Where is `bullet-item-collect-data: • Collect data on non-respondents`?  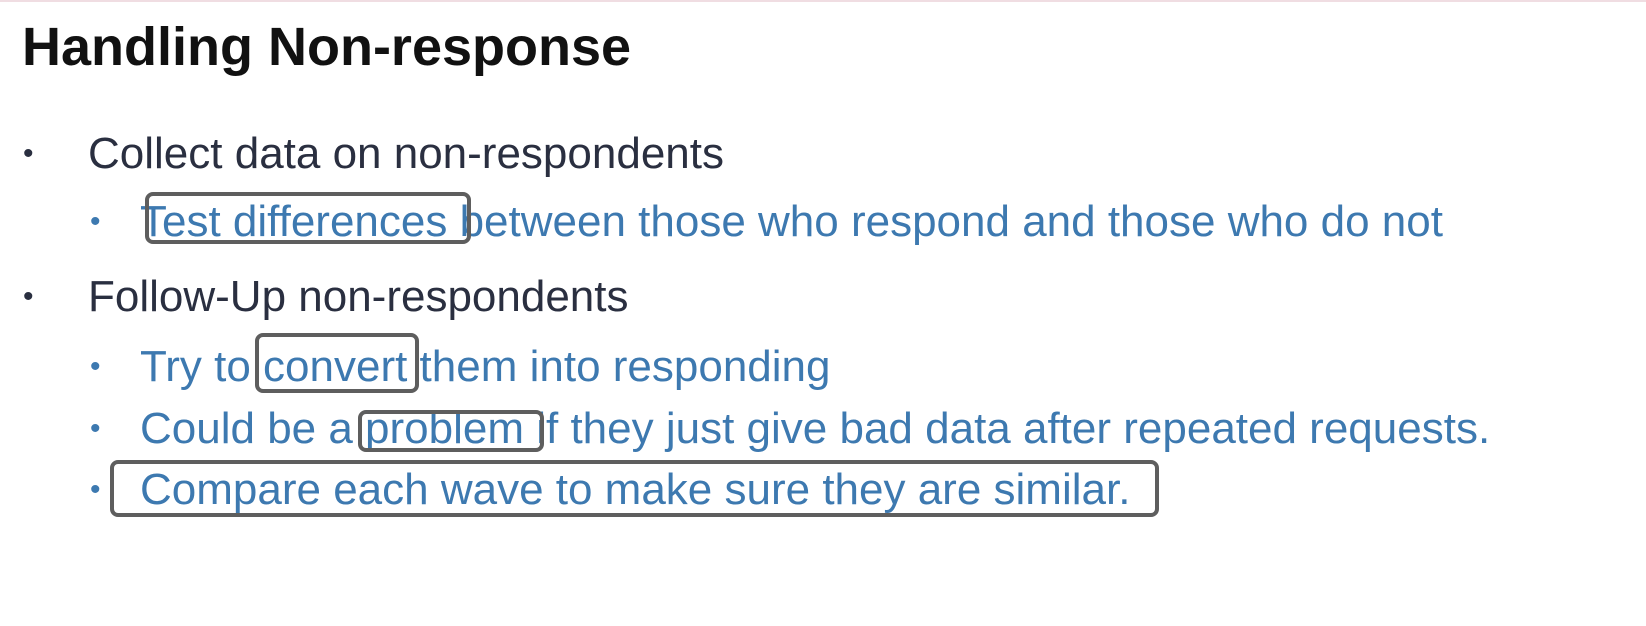
bullet-item-collect-data: • Collect data on non-respondents is located at coordinates (373, 153).